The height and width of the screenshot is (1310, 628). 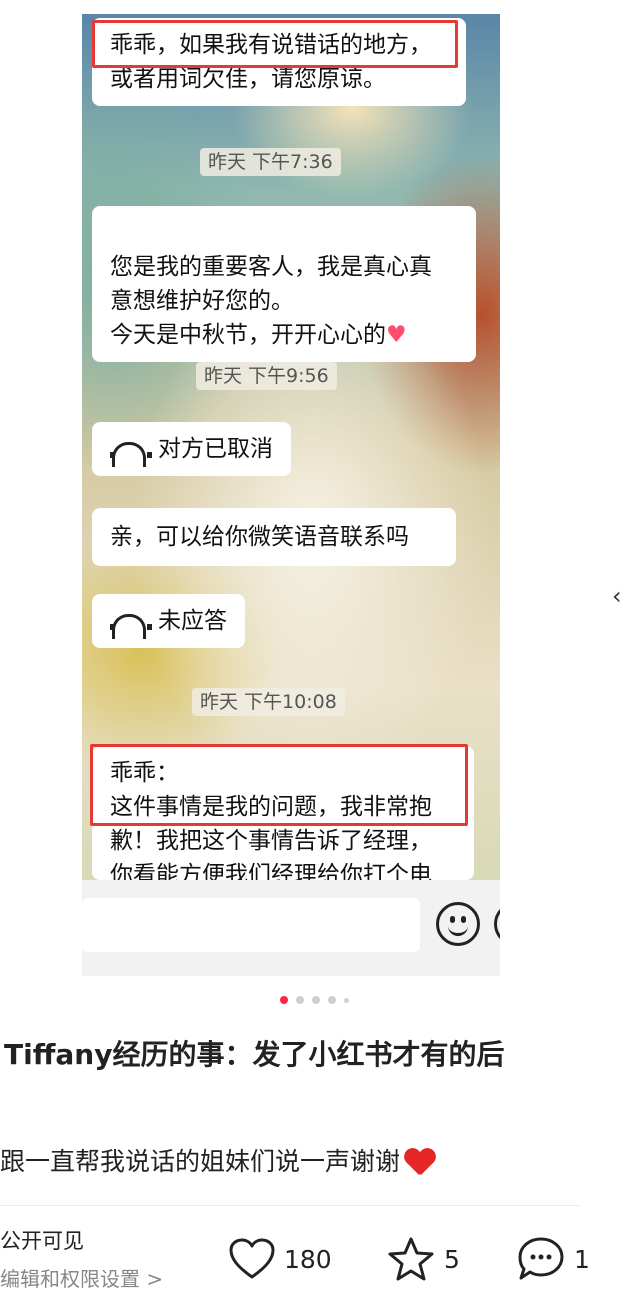 What do you see at coordinates (396, 335) in the screenshot?
I see `red-heart-icon: ♥` at bounding box center [396, 335].